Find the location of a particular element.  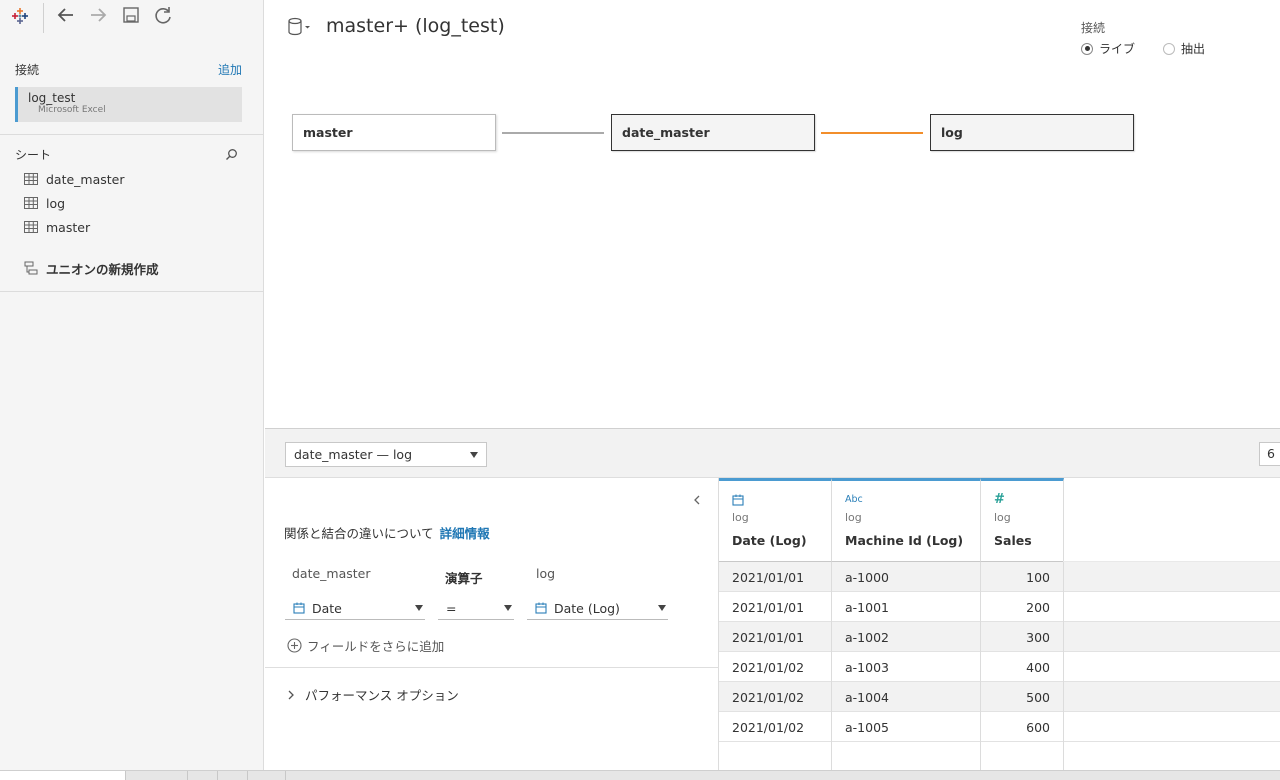

table-cell: 300 is located at coordinates (1022, 637).